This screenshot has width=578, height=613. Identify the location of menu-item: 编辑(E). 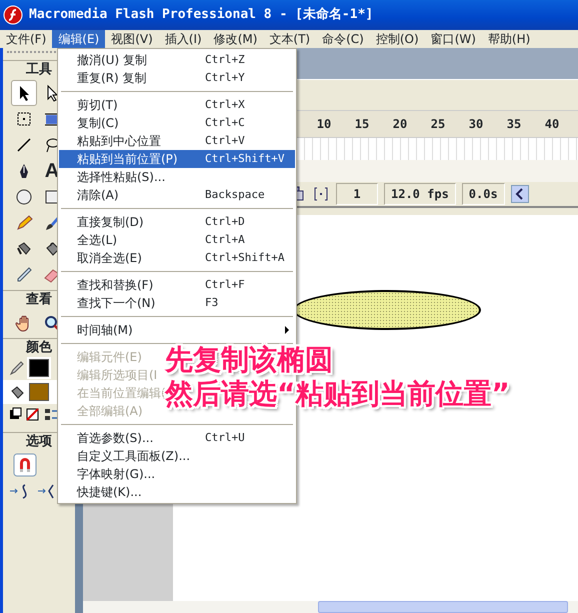
(79, 39).